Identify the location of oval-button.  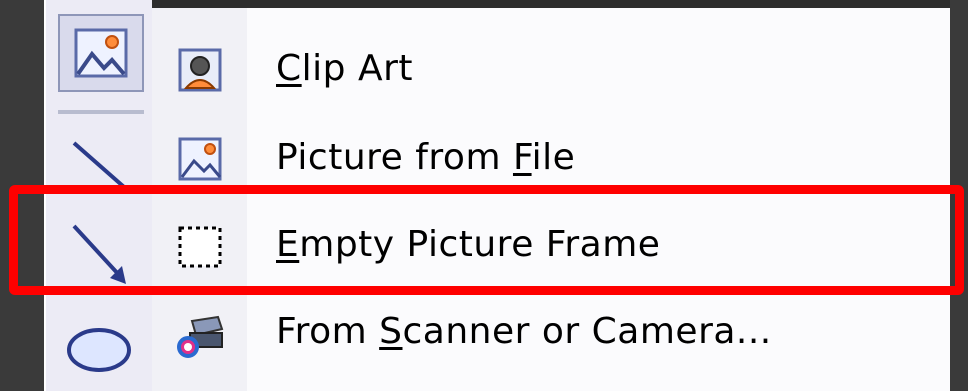
(101, 344).